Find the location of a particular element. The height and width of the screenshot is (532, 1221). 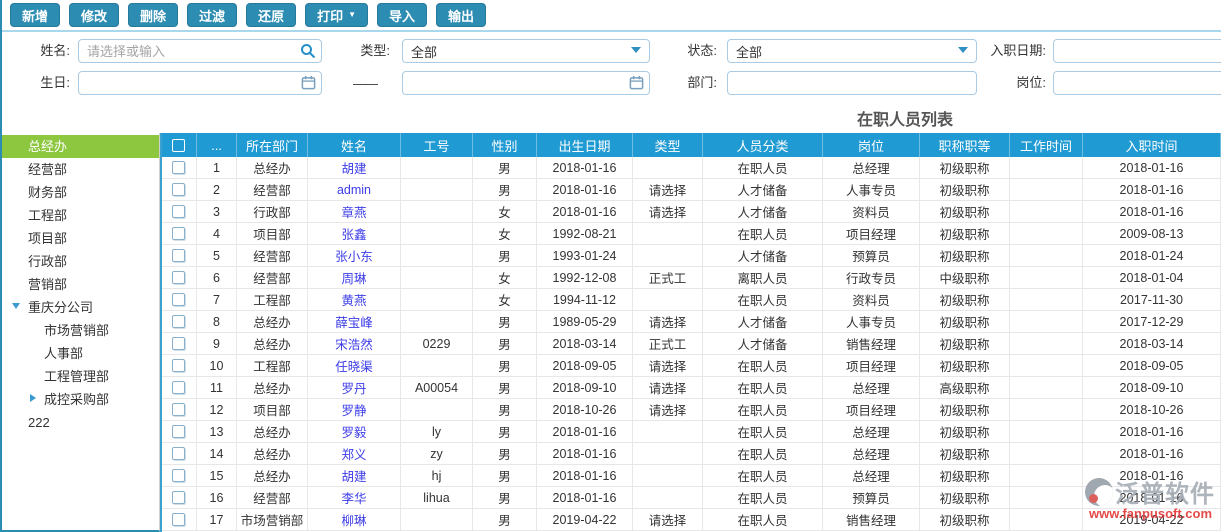

employee-name-link: 罗丹 is located at coordinates (353, 387).